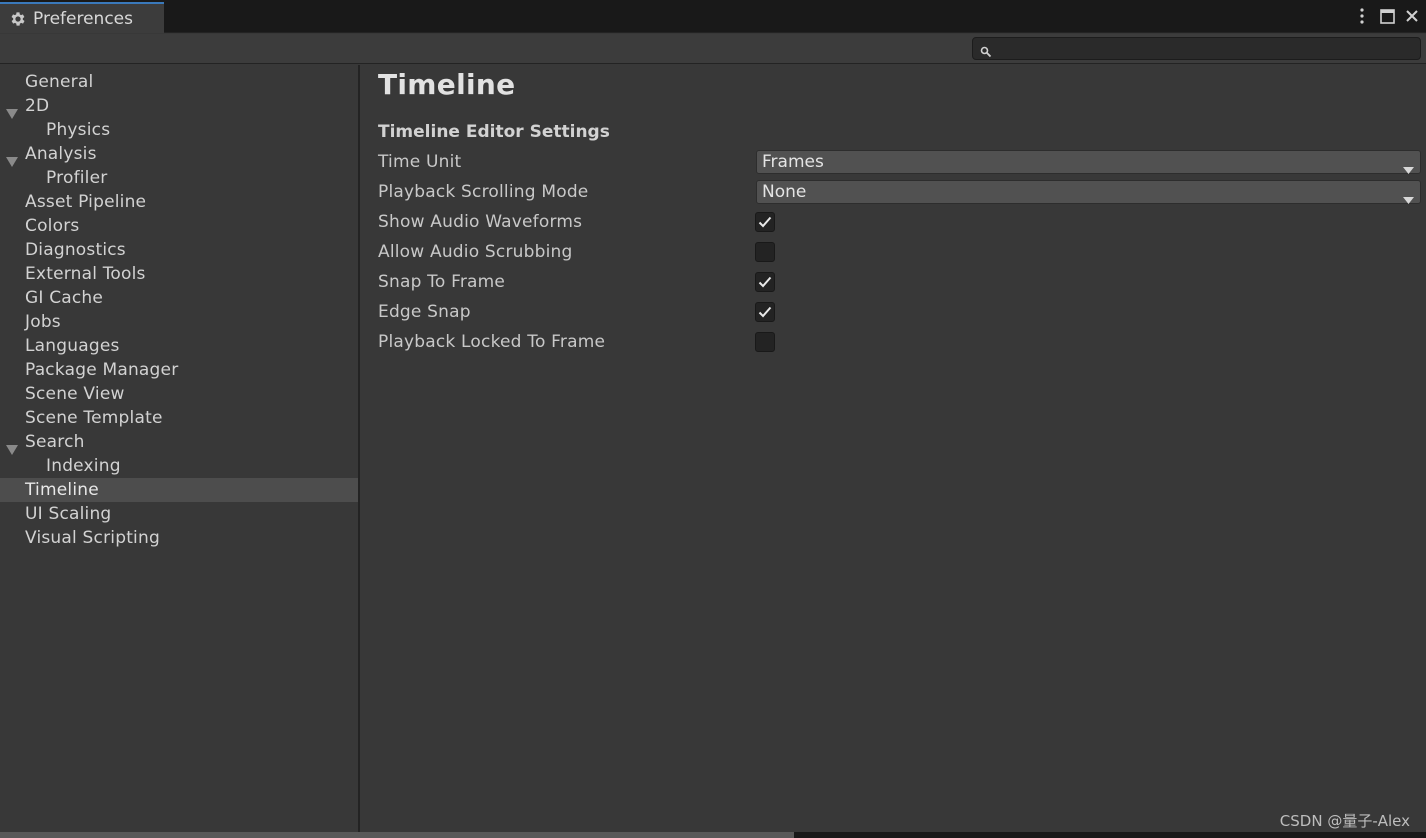 This screenshot has height=838, width=1426. I want to click on sidebar-item-label: Physics, so click(78, 130).